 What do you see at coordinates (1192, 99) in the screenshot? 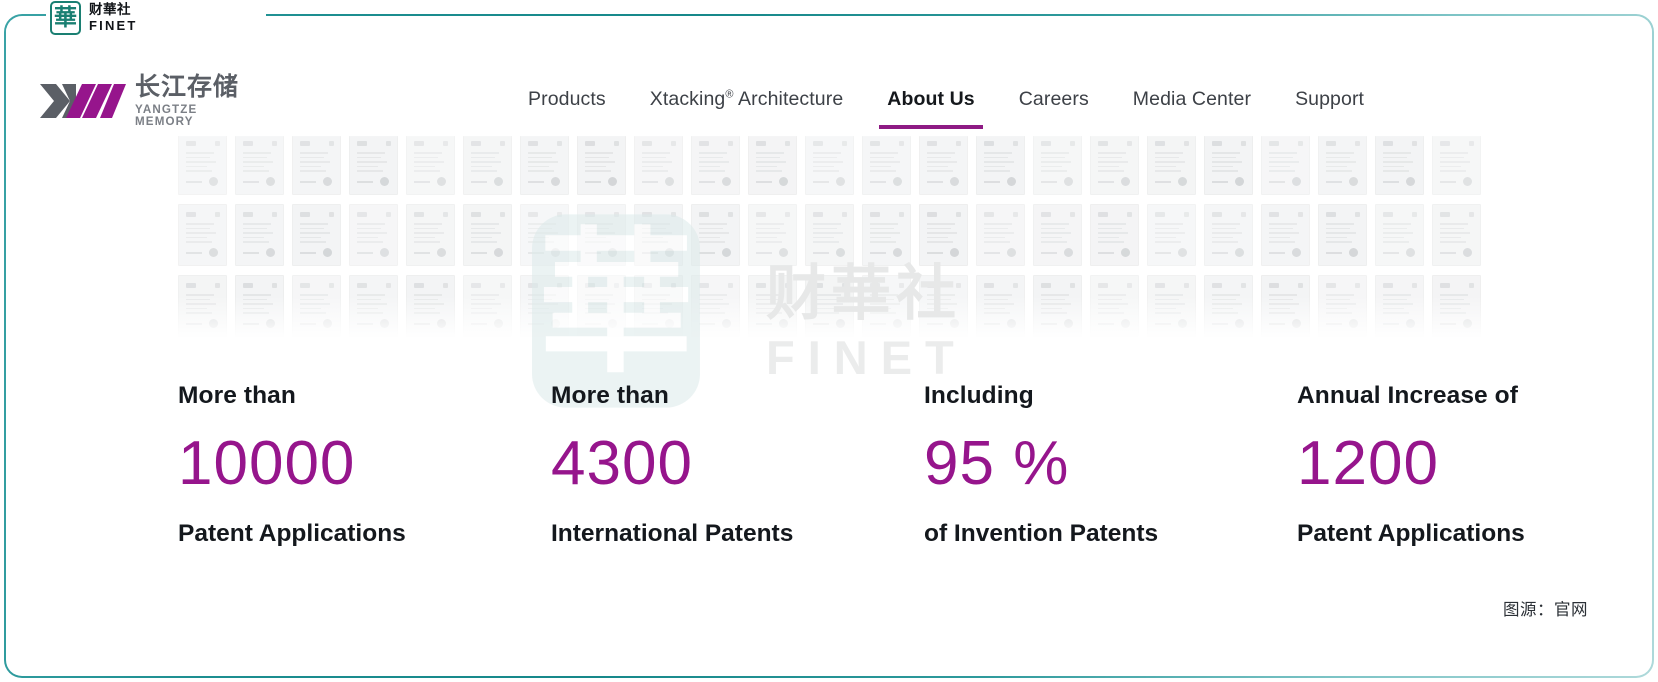
I see `nav-label-media-center: Media Center` at bounding box center [1192, 99].